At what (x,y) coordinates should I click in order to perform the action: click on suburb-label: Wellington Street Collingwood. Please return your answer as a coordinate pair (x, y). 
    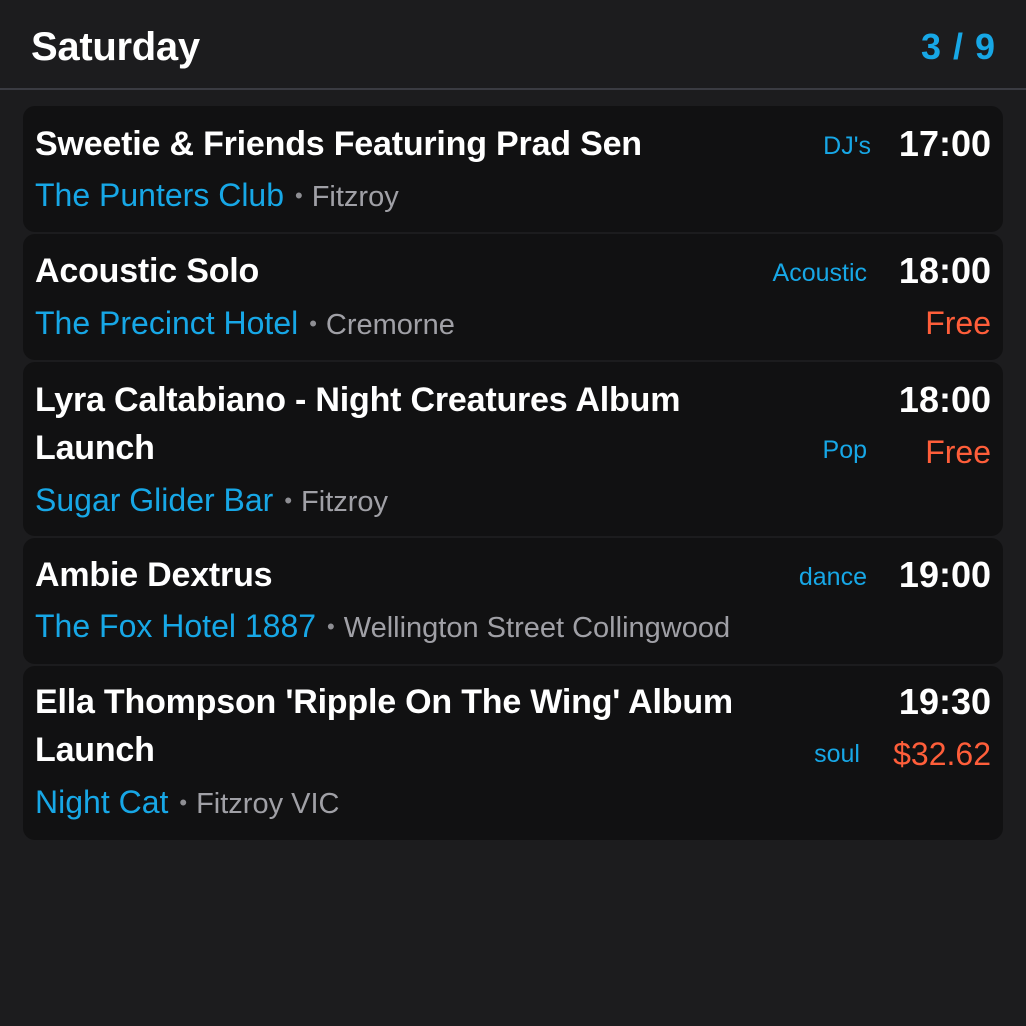
    Looking at the image, I should click on (537, 628).